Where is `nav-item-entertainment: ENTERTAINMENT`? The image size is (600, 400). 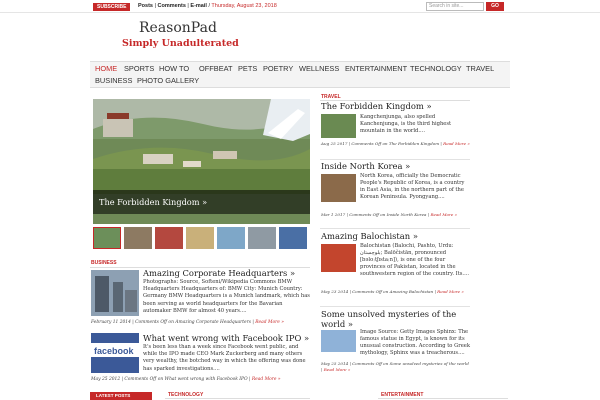 nav-item-entertainment: ENTERTAINMENT is located at coordinates (376, 69).